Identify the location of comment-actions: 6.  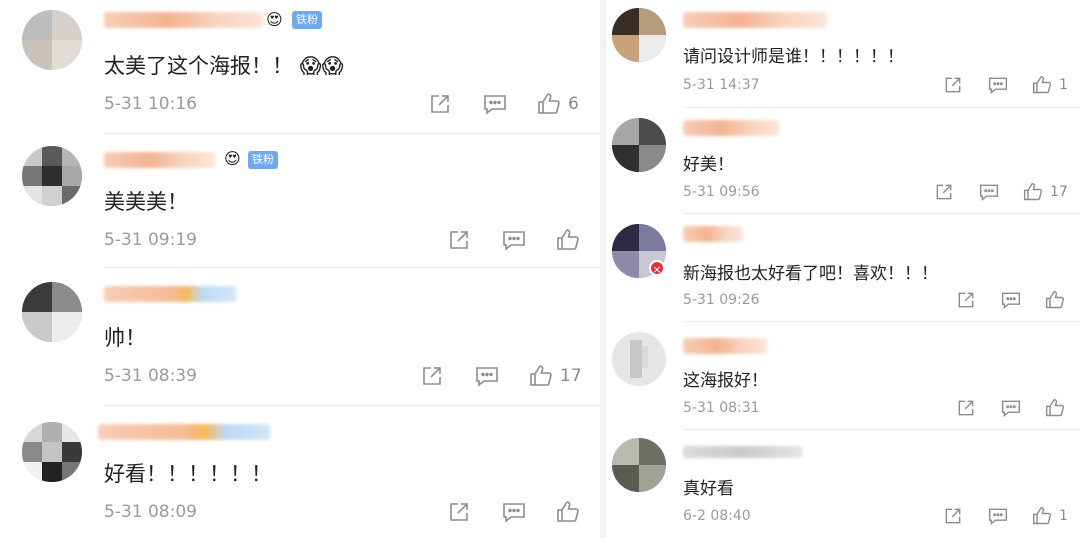
(503, 104).